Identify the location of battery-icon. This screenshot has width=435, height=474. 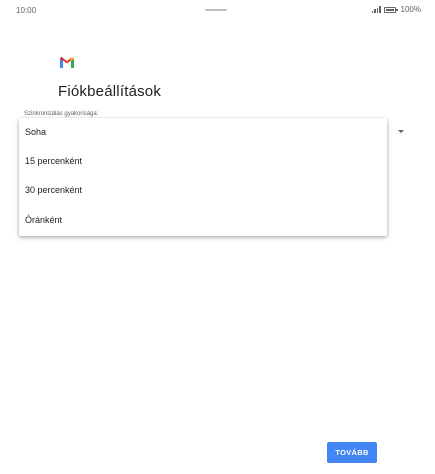
(390, 9).